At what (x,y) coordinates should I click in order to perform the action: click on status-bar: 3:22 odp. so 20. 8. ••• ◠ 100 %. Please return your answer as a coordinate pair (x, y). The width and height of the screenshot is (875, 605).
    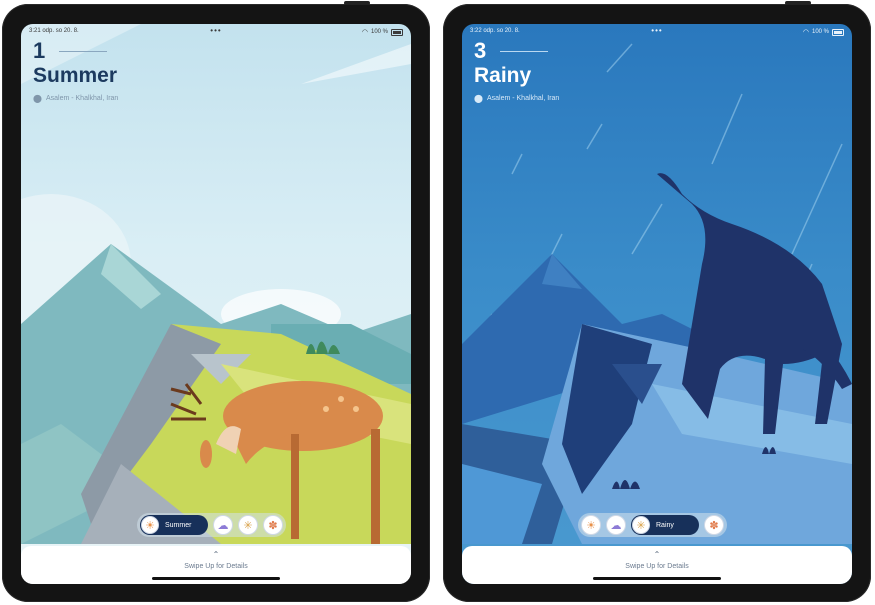
    Looking at the image, I should click on (657, 32).